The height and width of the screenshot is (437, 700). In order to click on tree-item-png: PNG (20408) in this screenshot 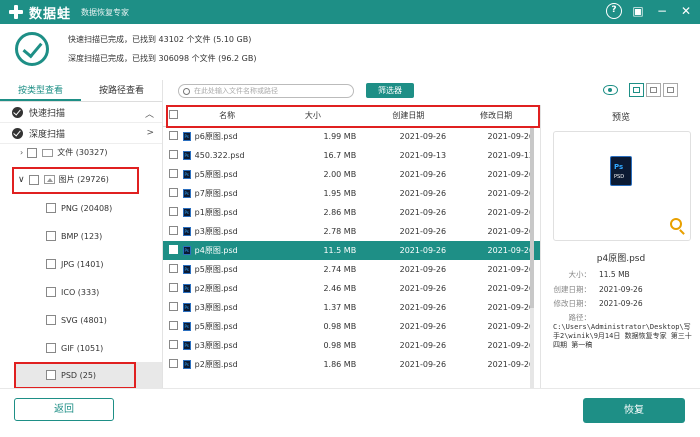, I will do `click(79, 208)`.